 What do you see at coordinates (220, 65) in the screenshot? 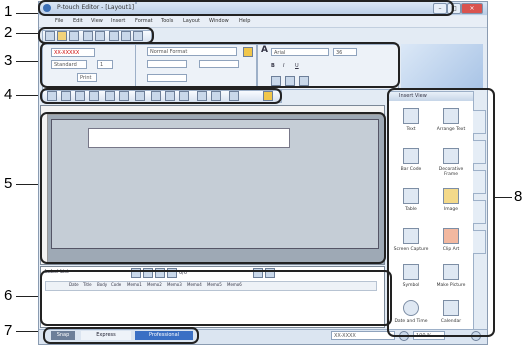
I see `highlight-property-panels` at bounding box center [220, 65].